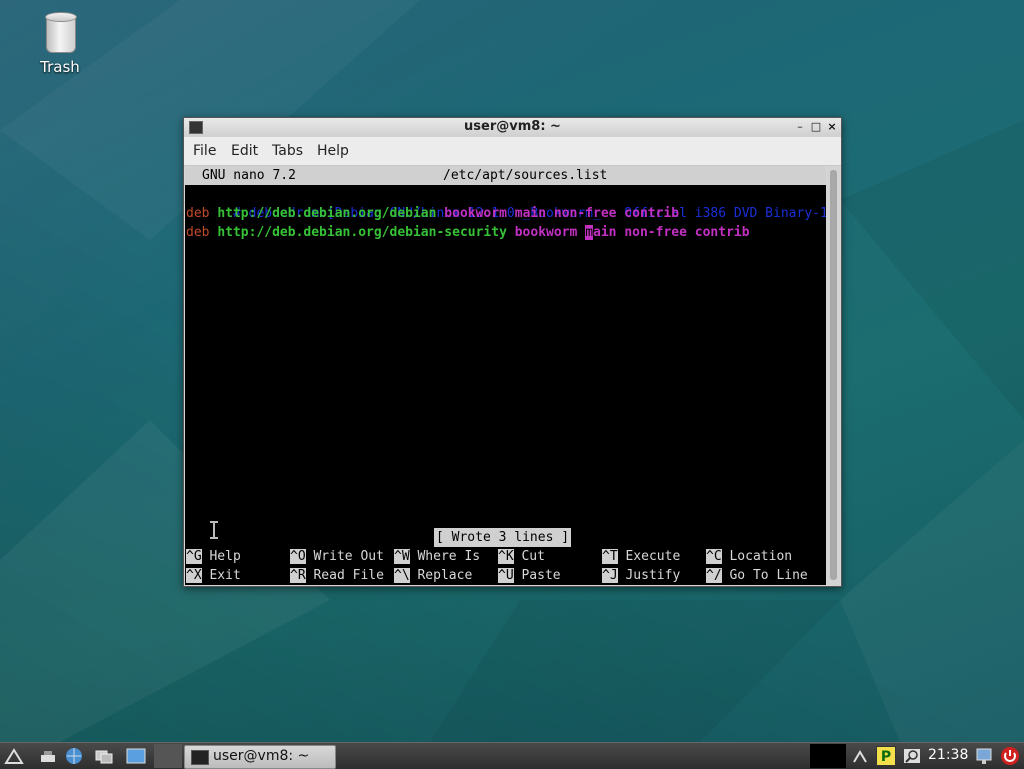  What do you see at coordinates (714, 556) in the screenshot?
I see `shortcut-key: ^C` at bounding box center [714, 556].